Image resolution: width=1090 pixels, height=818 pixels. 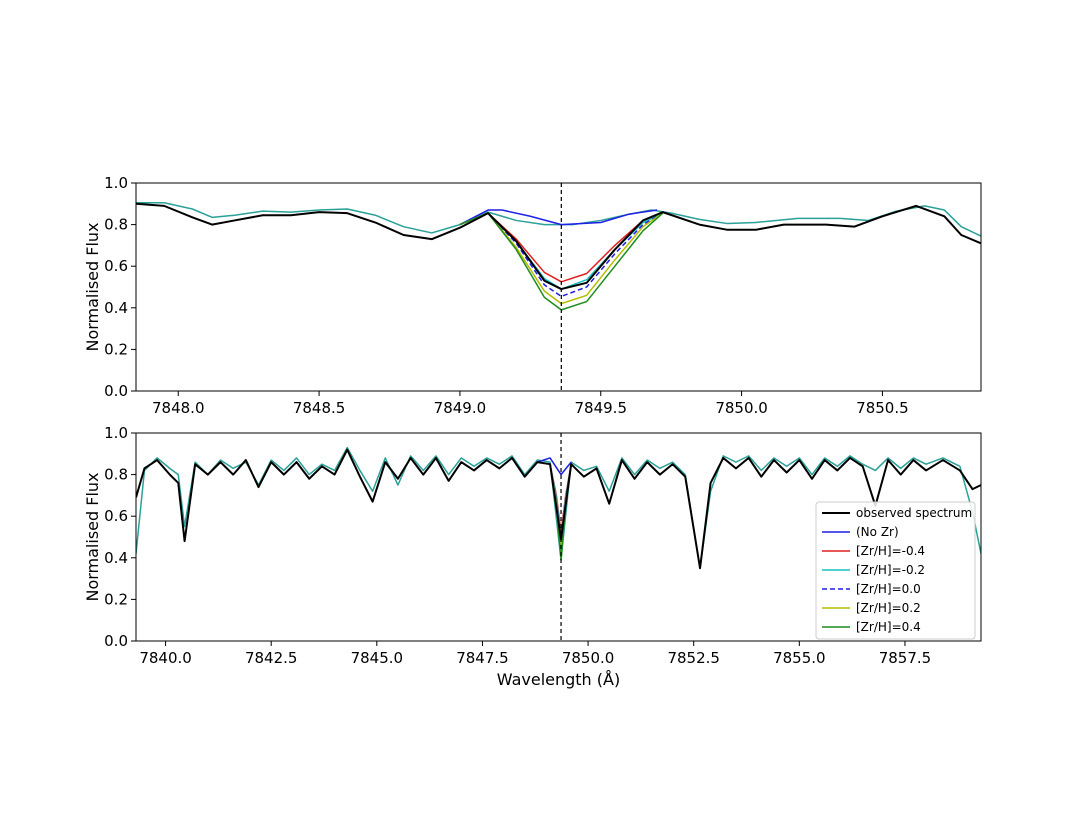 What do you see at coordinates (888, 608) in the screenshot?
I see `legend-label-p02: [Zr/H]=0.2` at bounding box center [888, 608].